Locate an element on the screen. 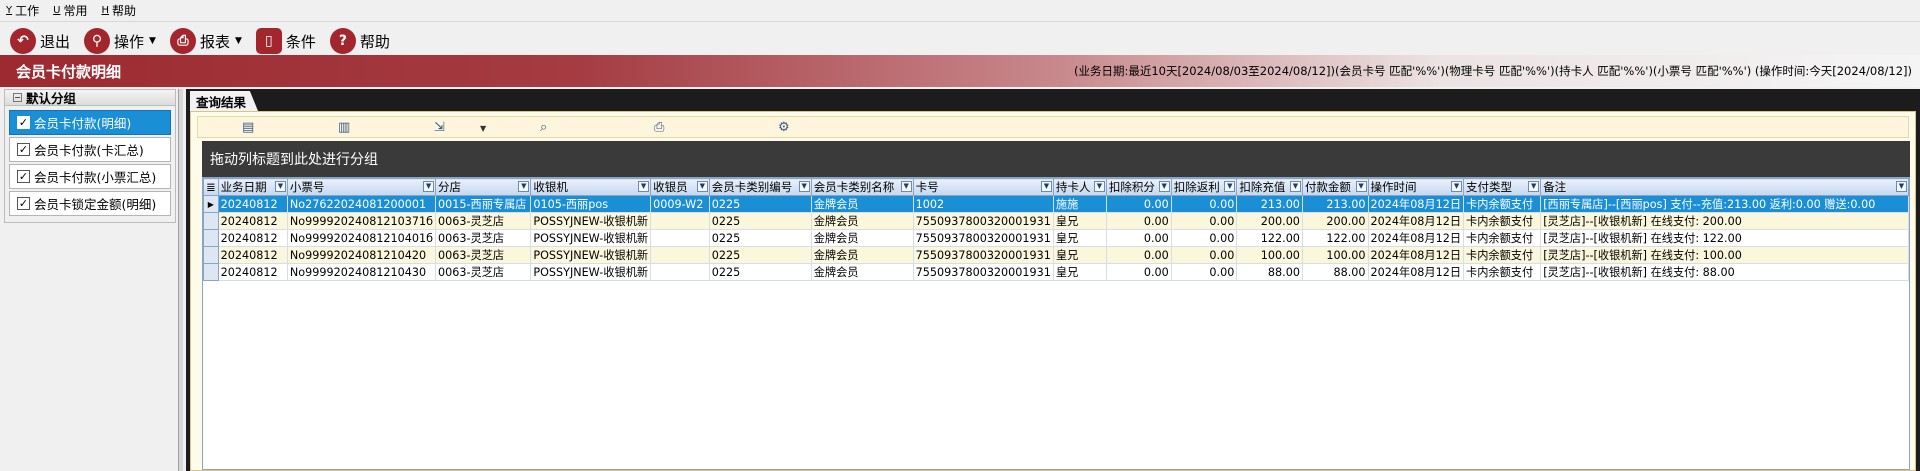  table-cell: [灵芝店]--[收银机新] 在线支付: 122.00 is located at coordinates (1724, 238).